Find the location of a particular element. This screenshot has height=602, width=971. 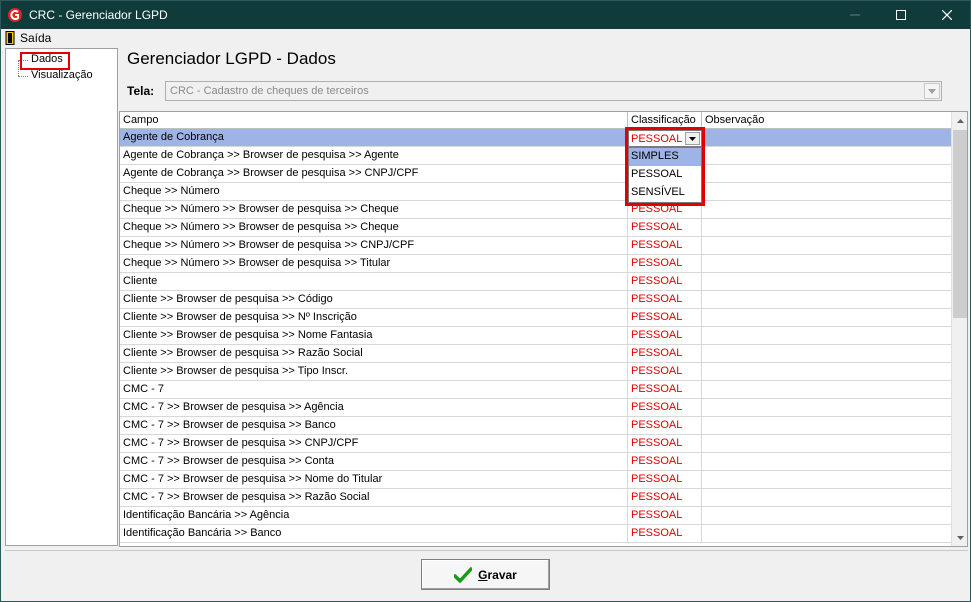

column-header-observacao: Observação is located at coordinates (826, 120).